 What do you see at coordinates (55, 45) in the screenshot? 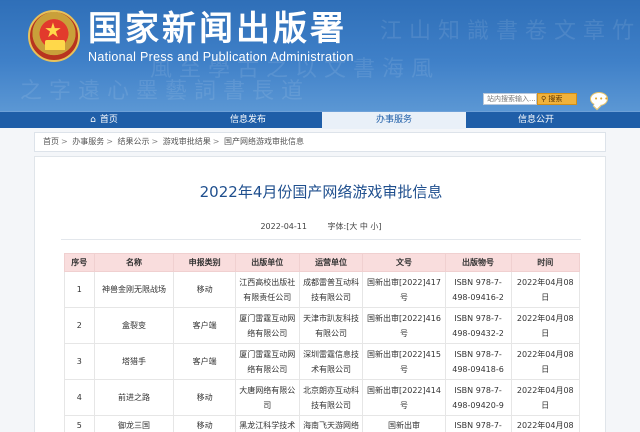
I see `tiananmen-icon` at bounding box center [55, 45].